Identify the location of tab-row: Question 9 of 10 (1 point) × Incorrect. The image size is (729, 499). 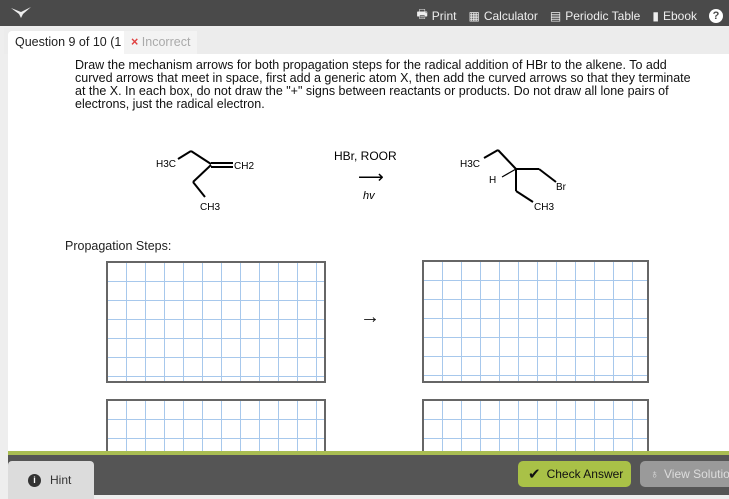
(366, 41).